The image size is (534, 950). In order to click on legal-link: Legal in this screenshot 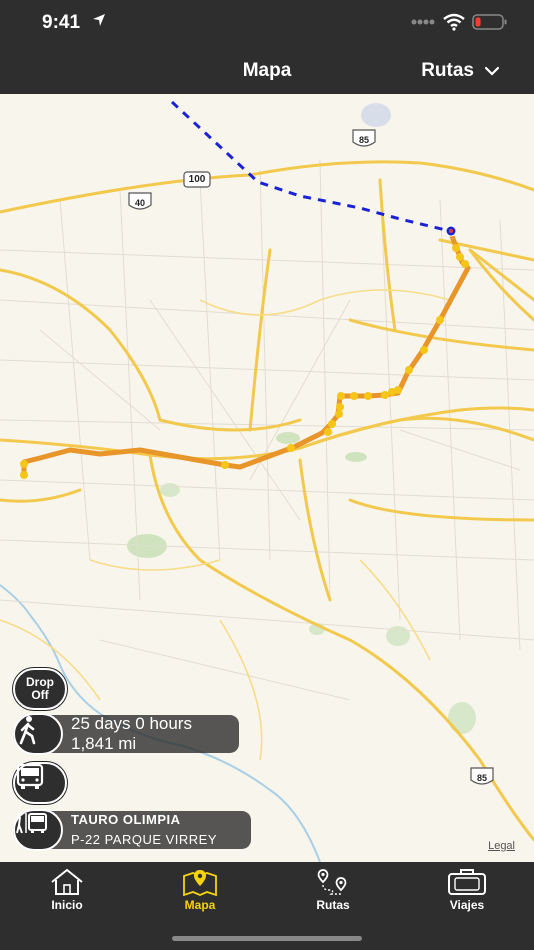, I will do `click(501, 846)`.